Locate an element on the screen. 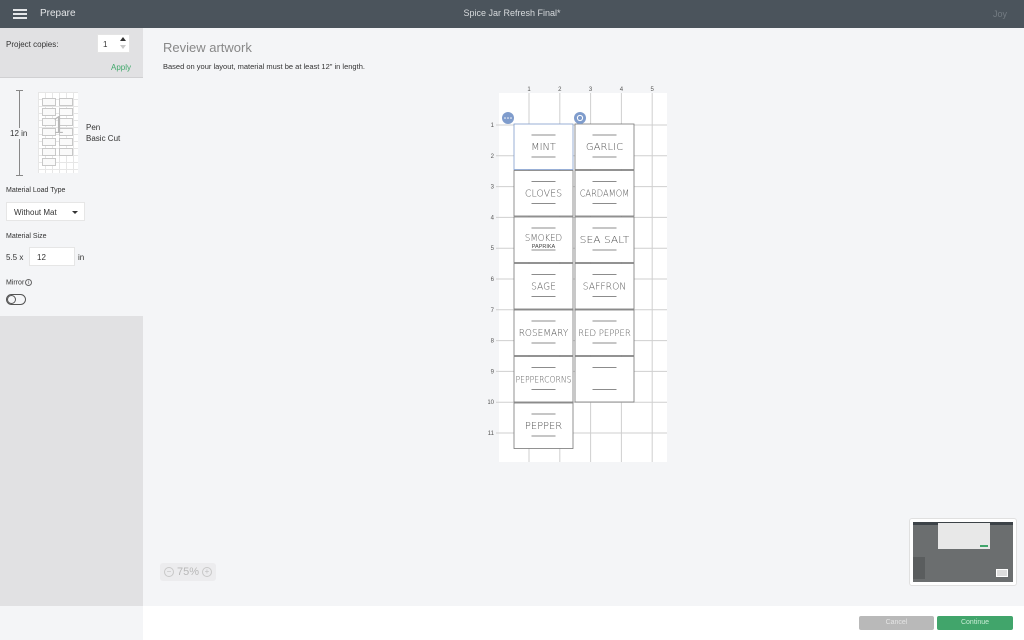  material-length-input: 12 is located at coordinates (52, 256).